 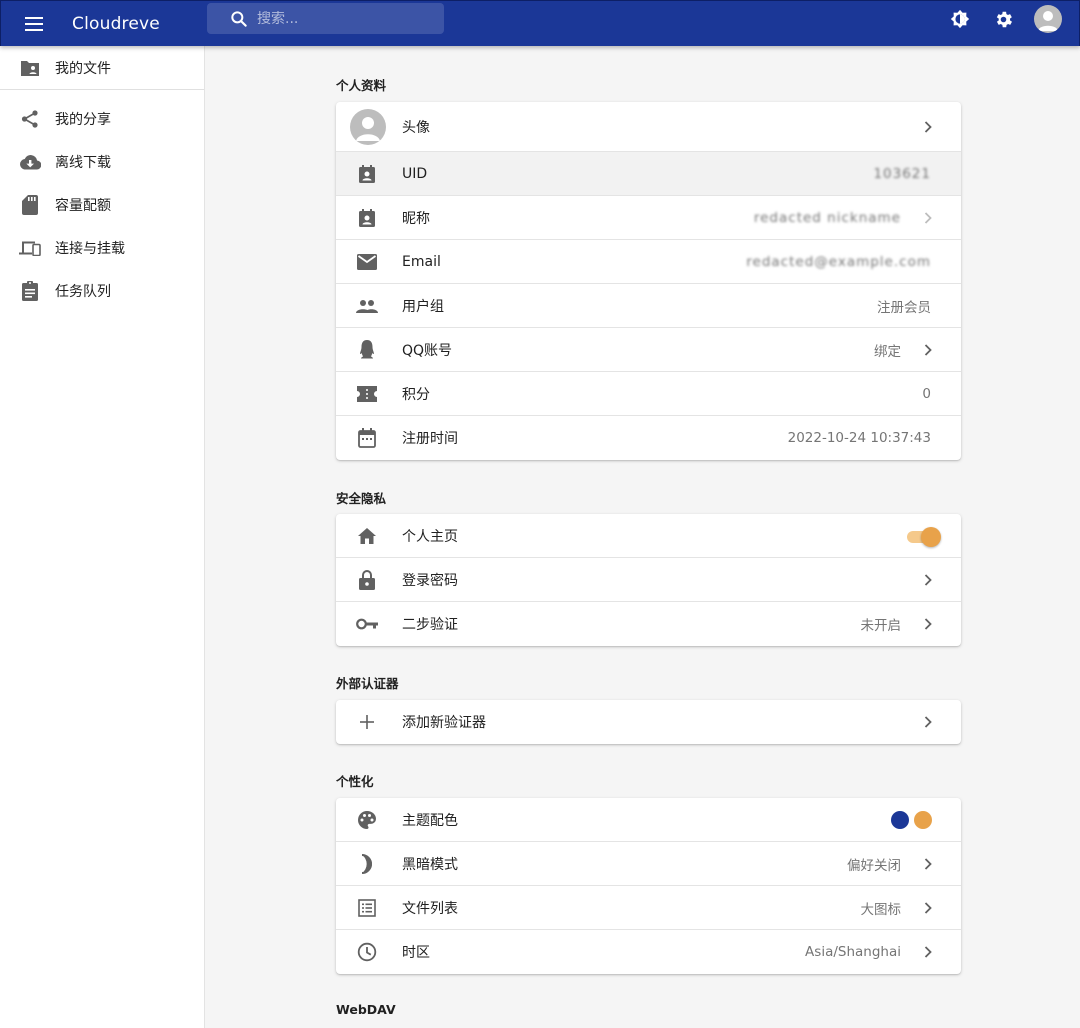 What do you see at coordinates (116, 24) in the screenshot?
I see `app-title: Cloudreve` at bounding box center [116, 24].